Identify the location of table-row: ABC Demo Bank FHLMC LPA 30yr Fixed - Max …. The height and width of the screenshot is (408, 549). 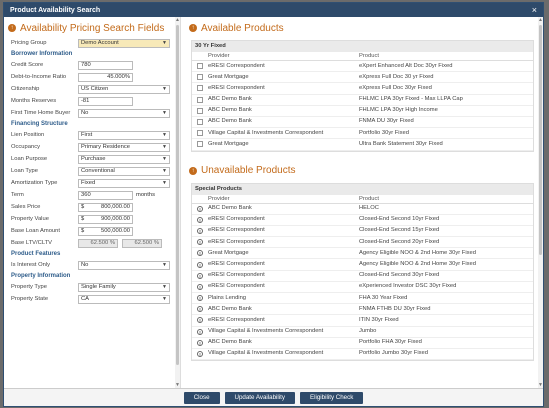
(362, 100).